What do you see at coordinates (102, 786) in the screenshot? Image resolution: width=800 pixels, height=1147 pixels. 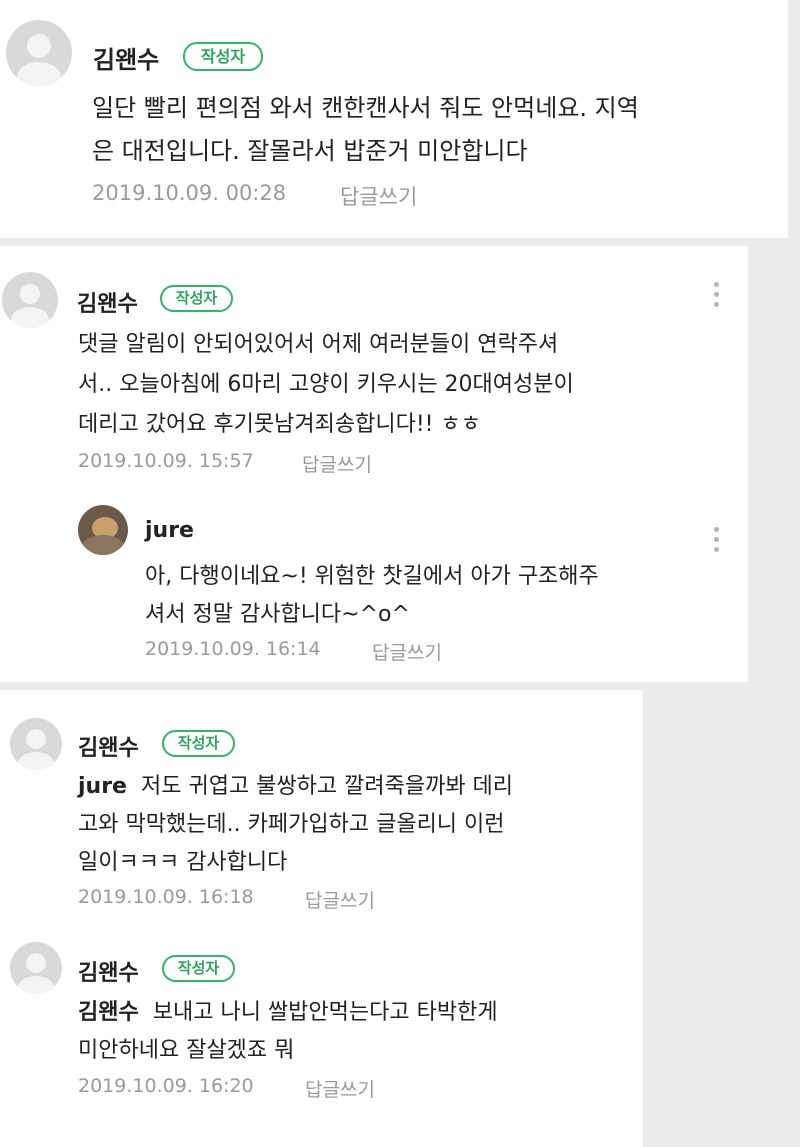 I see `mention-tag: jure` at bounding box center [102, 786].